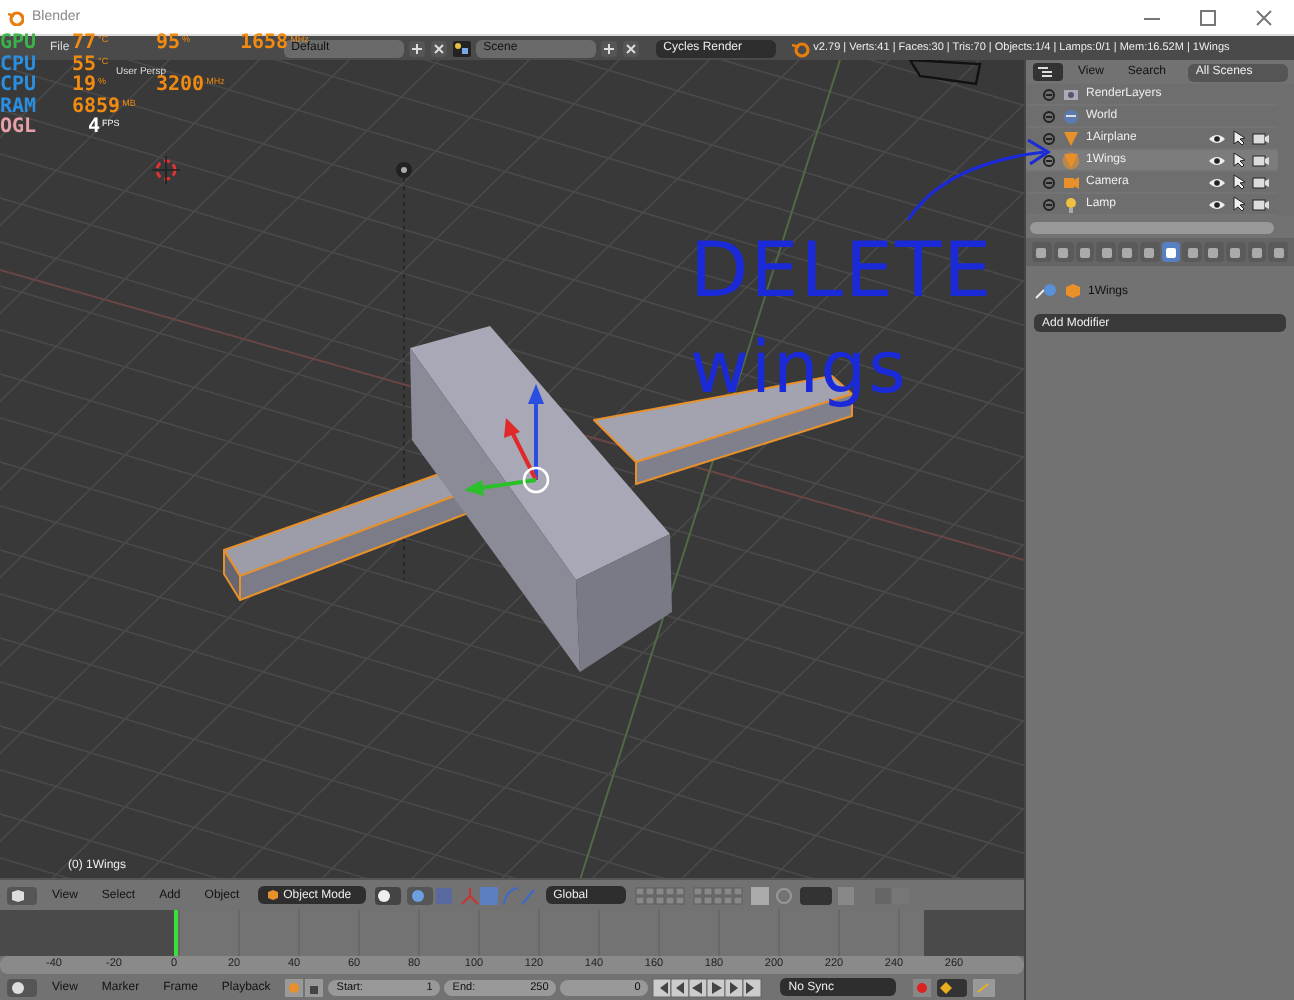 This screenshot has height=1000, width=1294. I want to click on keys-icon, so click(984, 987).